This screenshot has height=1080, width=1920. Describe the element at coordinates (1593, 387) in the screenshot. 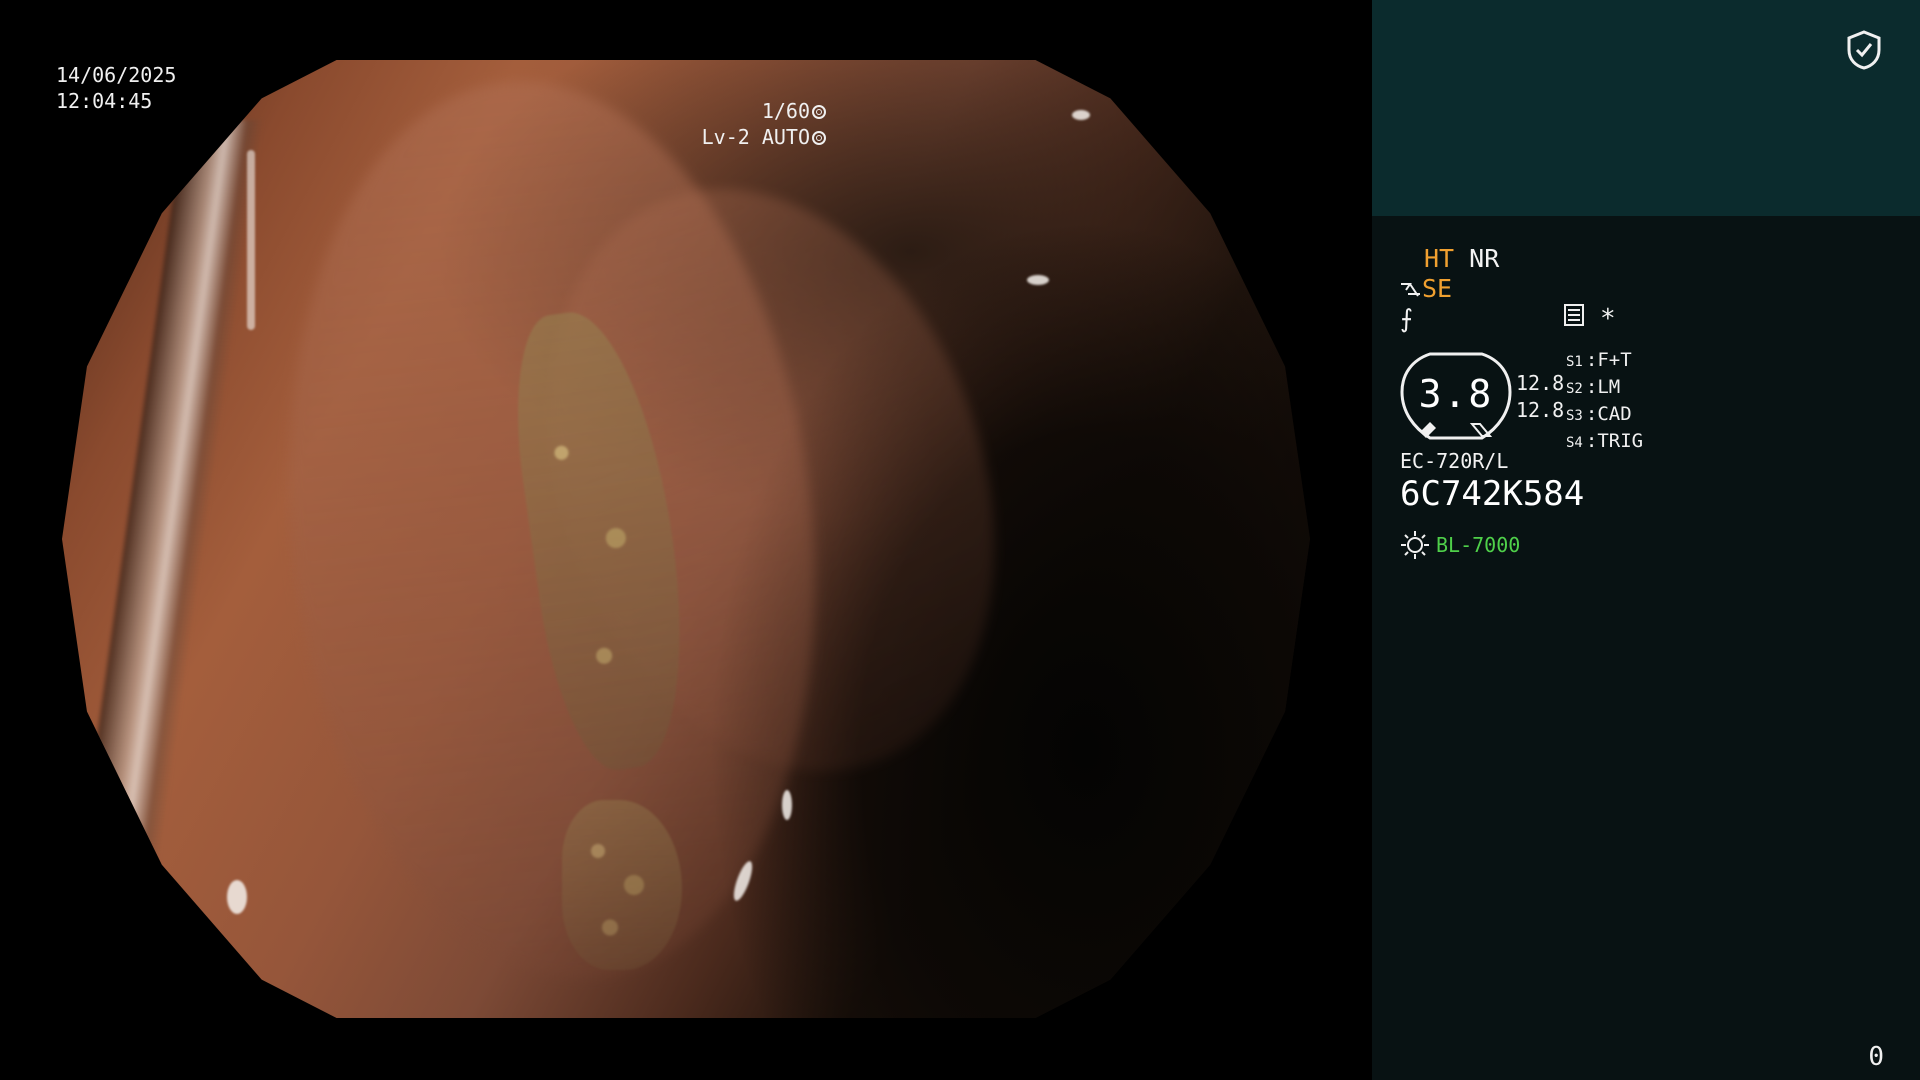

I see `switch-row: S2:LM` at that location.